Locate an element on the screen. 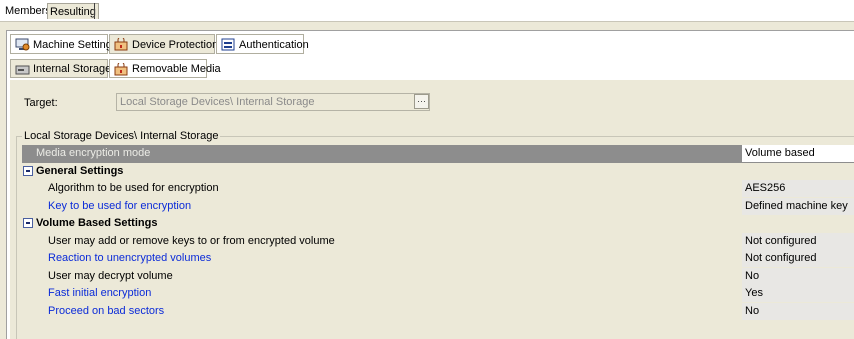  tab-members: Members is located at coordinates (28, 11).